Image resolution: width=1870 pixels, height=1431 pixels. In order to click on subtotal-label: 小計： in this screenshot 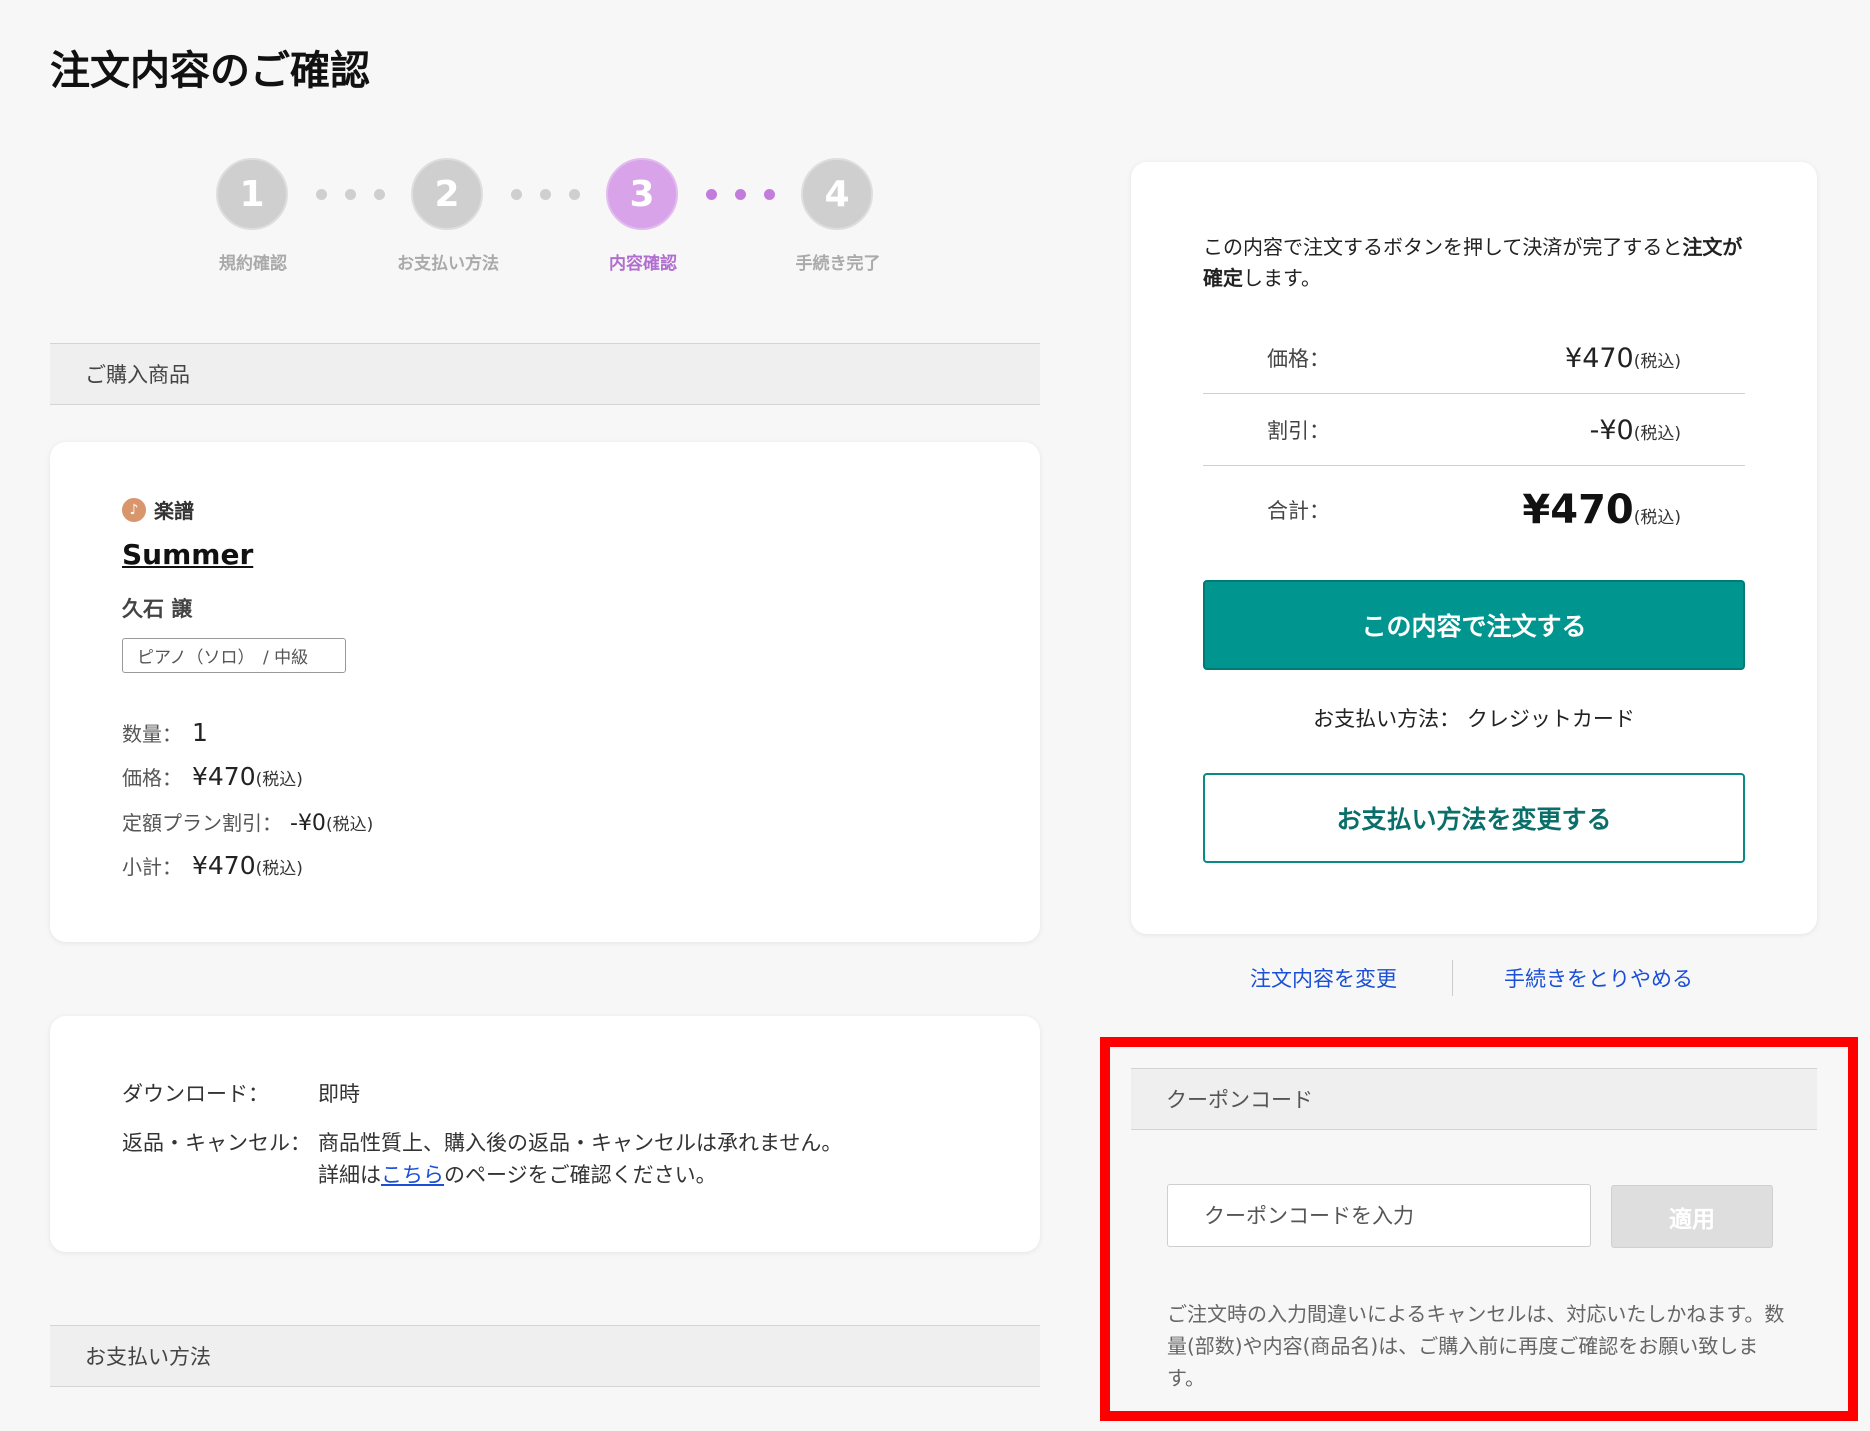, I will do `click(152, 867)`.